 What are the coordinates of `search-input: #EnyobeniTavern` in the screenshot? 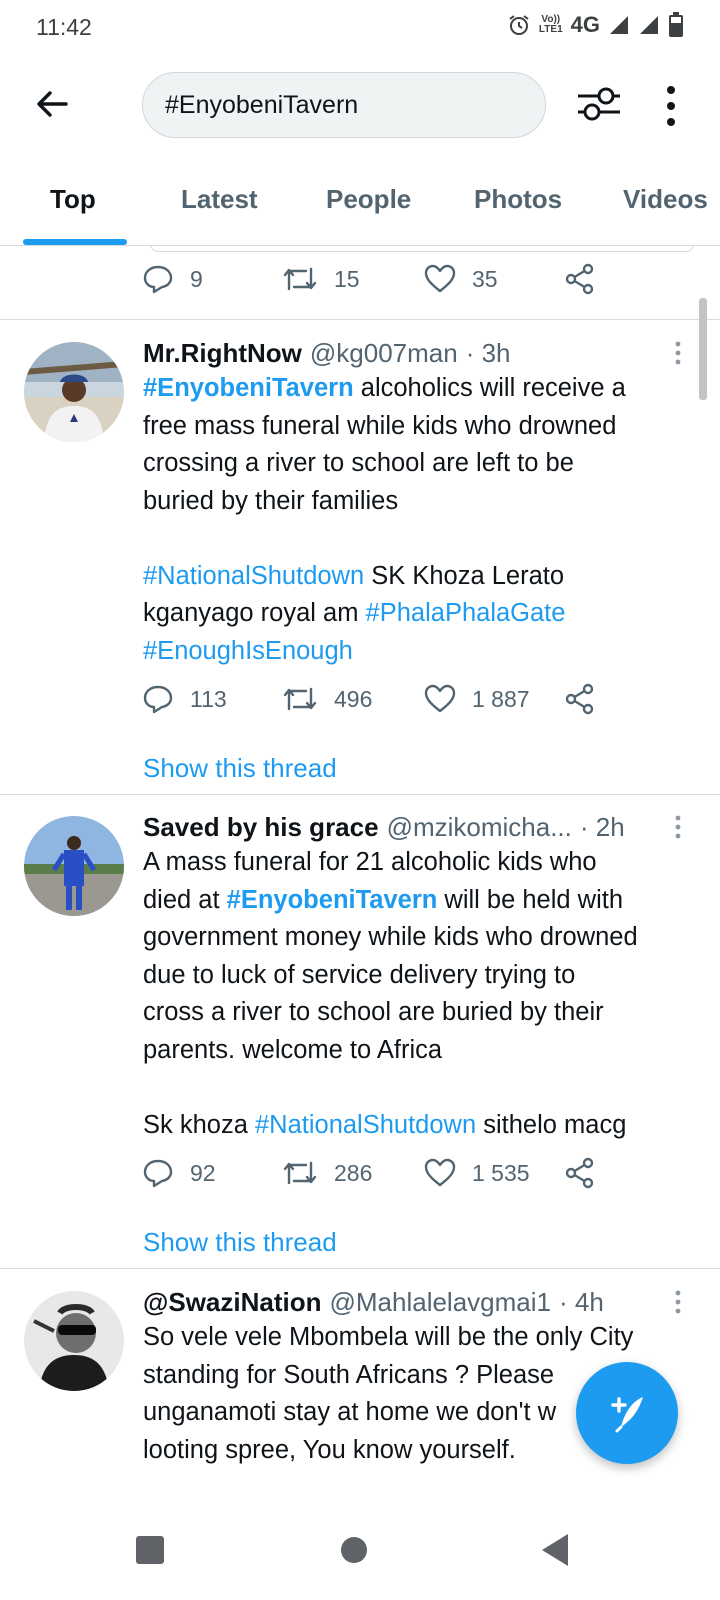 It's located at (344, 105).